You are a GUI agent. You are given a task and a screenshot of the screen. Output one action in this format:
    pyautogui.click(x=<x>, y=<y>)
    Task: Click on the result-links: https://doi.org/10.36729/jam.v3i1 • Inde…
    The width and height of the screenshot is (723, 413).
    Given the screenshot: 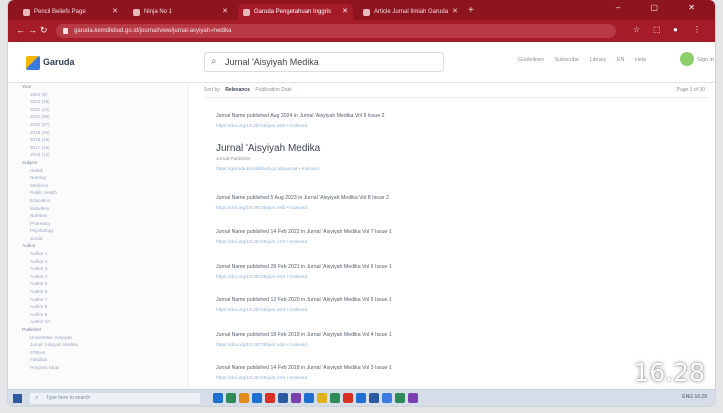 What is the action you would take?
    pyautogui.click(x=304, y=378)
    